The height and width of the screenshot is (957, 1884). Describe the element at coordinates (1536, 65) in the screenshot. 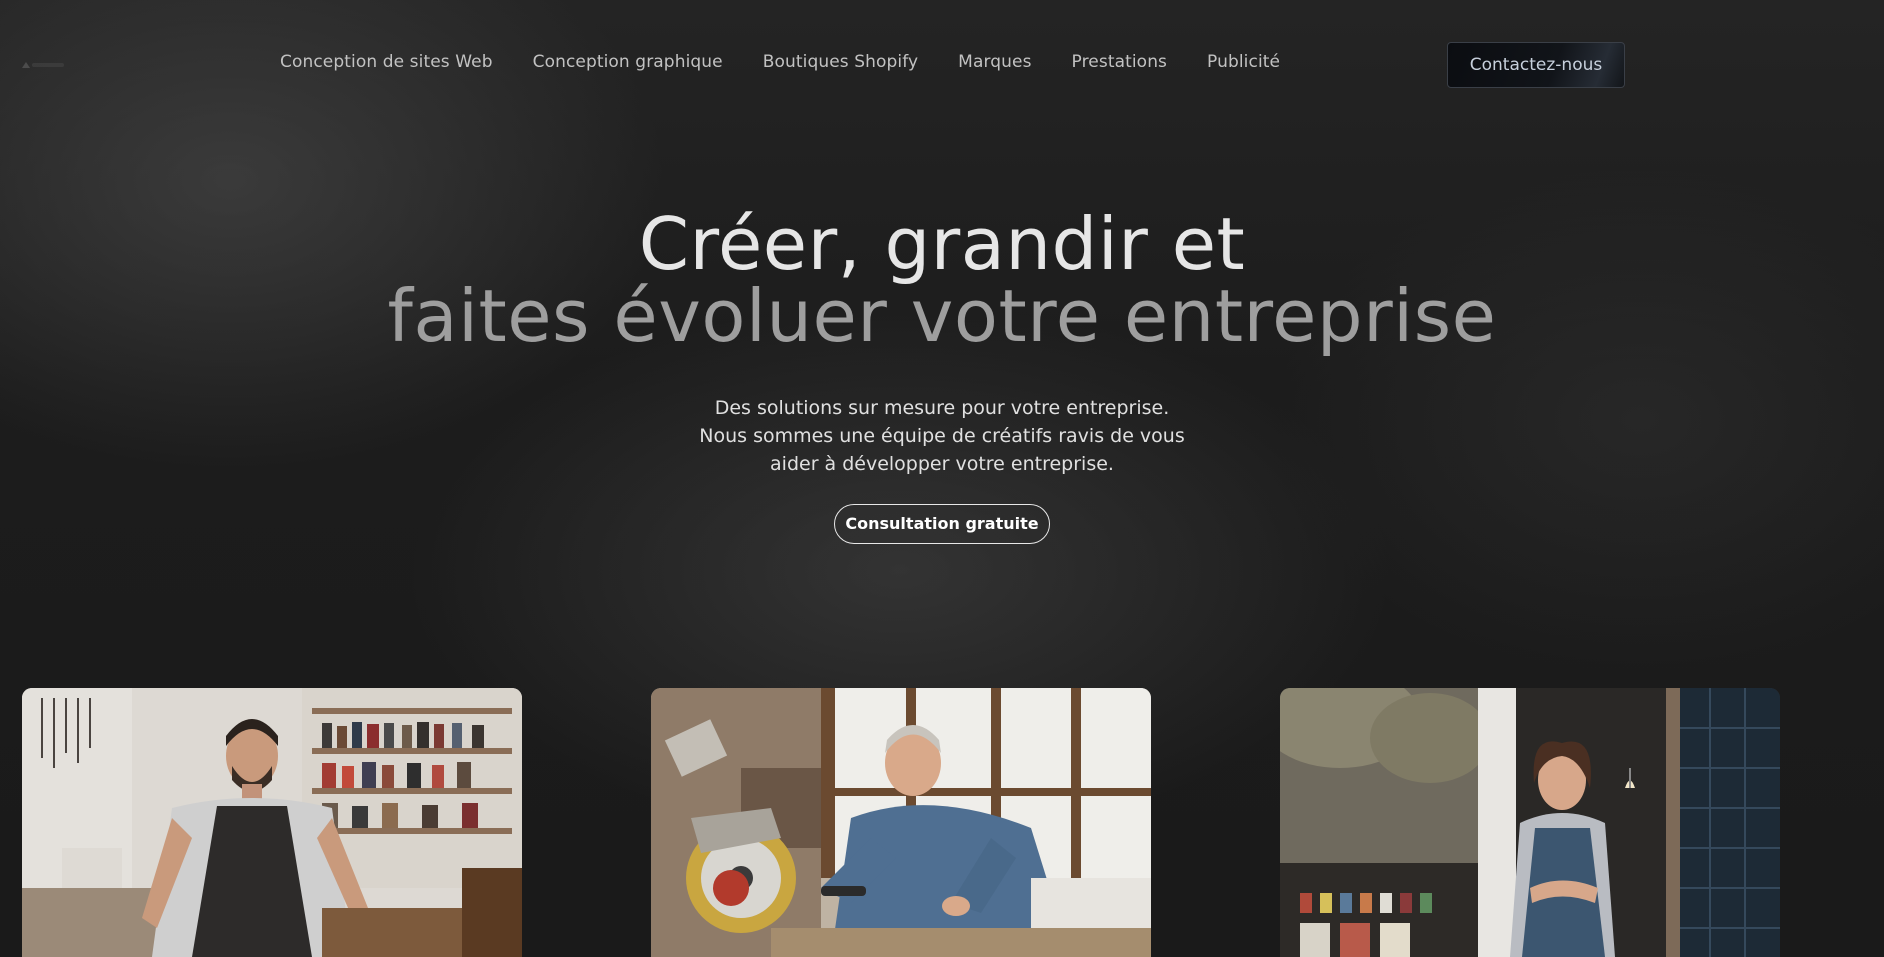

I see `contact-button: Contactez-nous` at that location.